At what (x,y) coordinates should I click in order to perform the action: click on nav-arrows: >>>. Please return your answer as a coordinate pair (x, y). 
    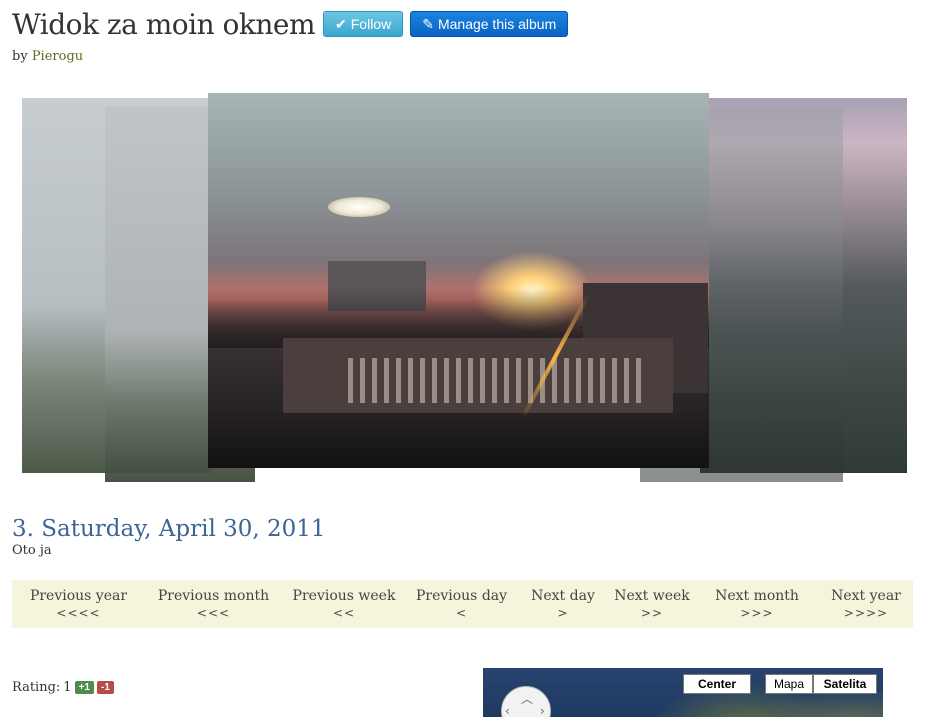
    Looking at the image, I should click on (757, 613).